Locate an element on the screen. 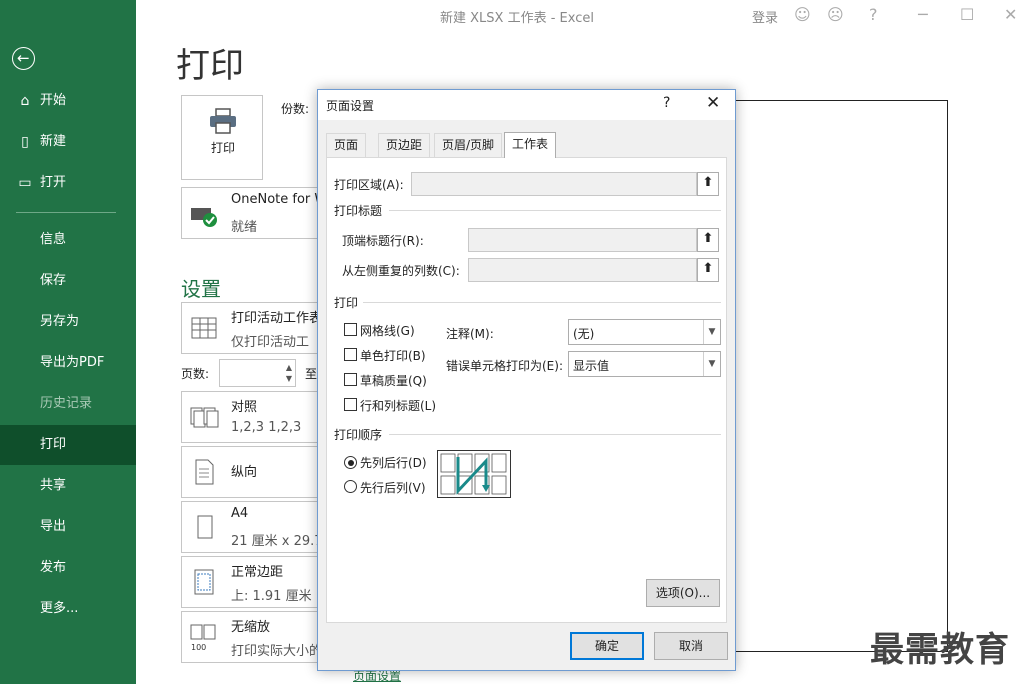 The height and width of the screenshot is (684, 1022). print-what-desc: 仅打印活动工 is located at coordinates (270, 342).